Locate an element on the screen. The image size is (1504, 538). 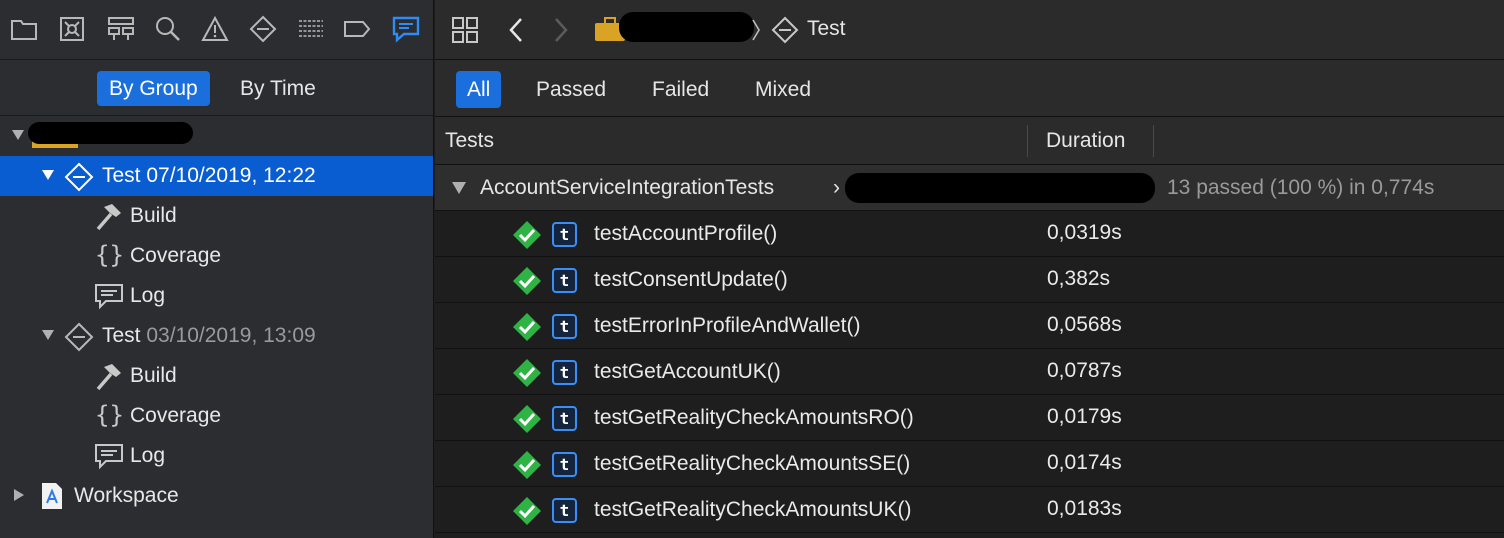
tree-row-test-run-2: Test 03/10/2019, 13:09 is located at coordinates (216, 336).